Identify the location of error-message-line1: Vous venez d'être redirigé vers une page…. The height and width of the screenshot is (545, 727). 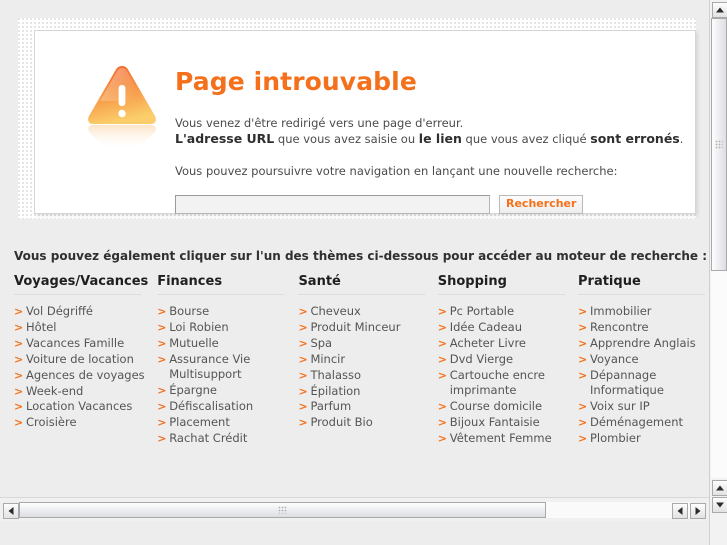
(319, 123).